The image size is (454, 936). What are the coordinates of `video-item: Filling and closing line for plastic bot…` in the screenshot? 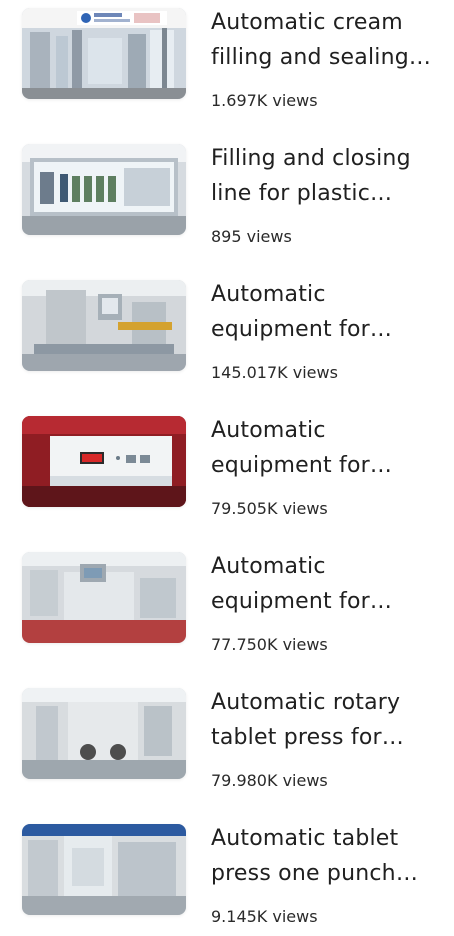 It's located at (227, 196).